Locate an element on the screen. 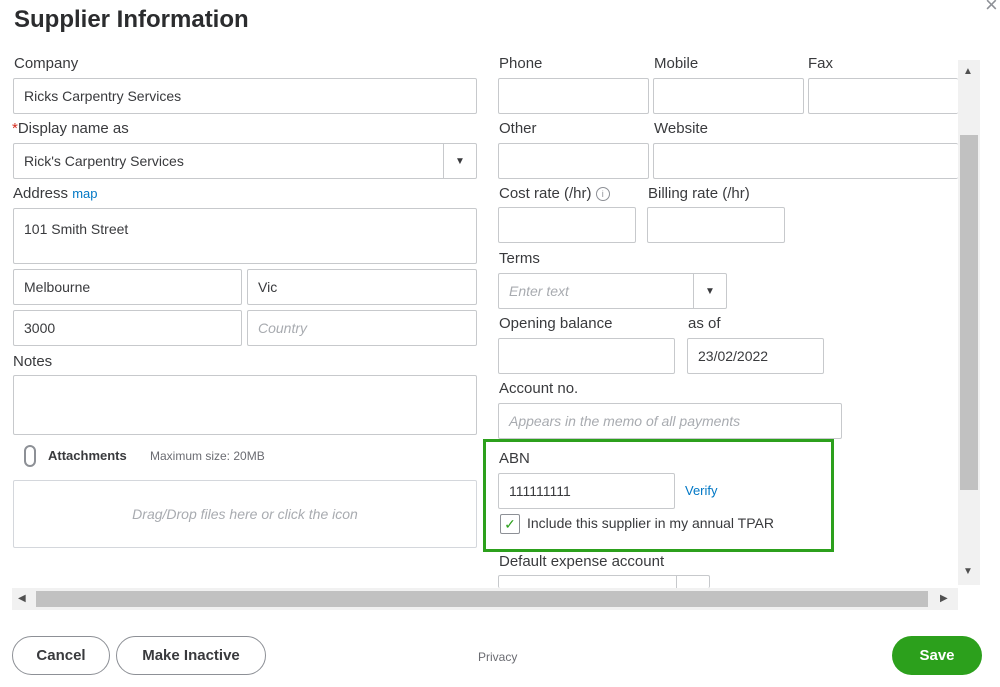 This screenshot has width=1000, height=687. mobile-input is located at coordinates (728, 96).